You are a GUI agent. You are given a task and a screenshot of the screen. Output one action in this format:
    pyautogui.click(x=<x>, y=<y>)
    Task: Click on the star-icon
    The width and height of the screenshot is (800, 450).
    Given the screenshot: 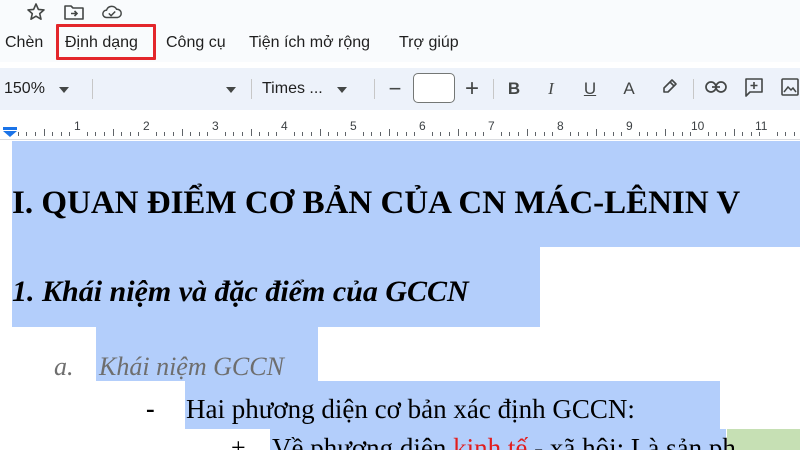 What is the action you would take?
    pyautogui.click(x=36, y=12)
    